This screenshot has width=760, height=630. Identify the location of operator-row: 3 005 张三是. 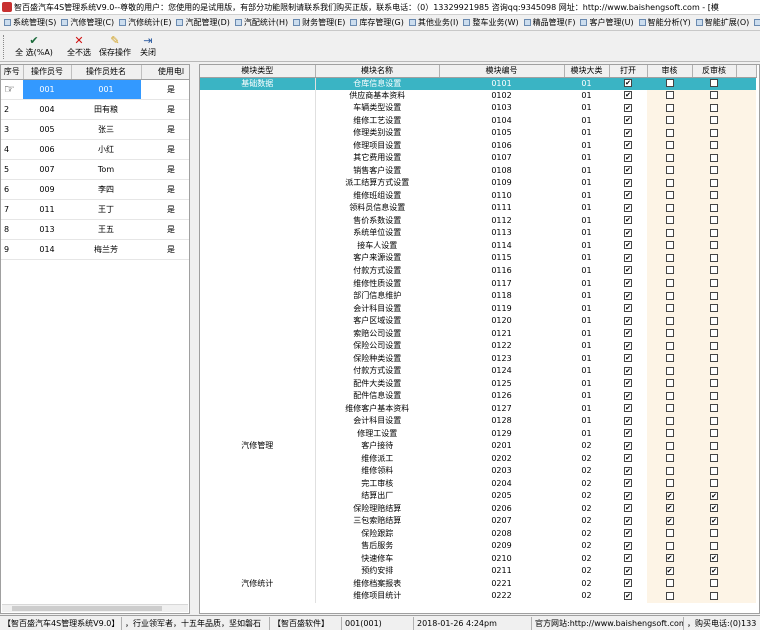
(95, 129).